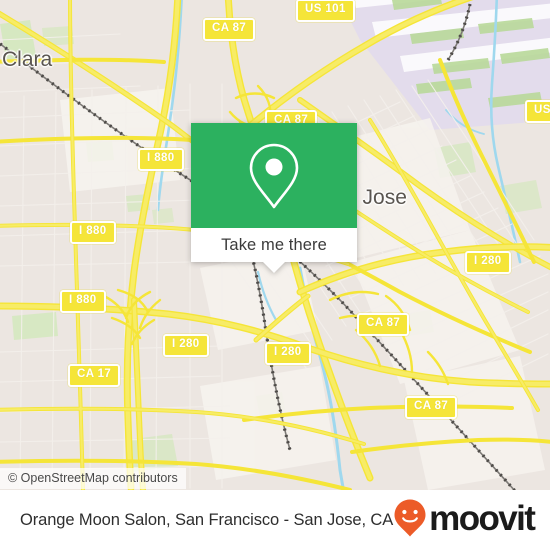  What do you see at coordinates (27, 59) in the screenshot?
I see `place-label-clara: Clara` at bounding box center [27, 59].